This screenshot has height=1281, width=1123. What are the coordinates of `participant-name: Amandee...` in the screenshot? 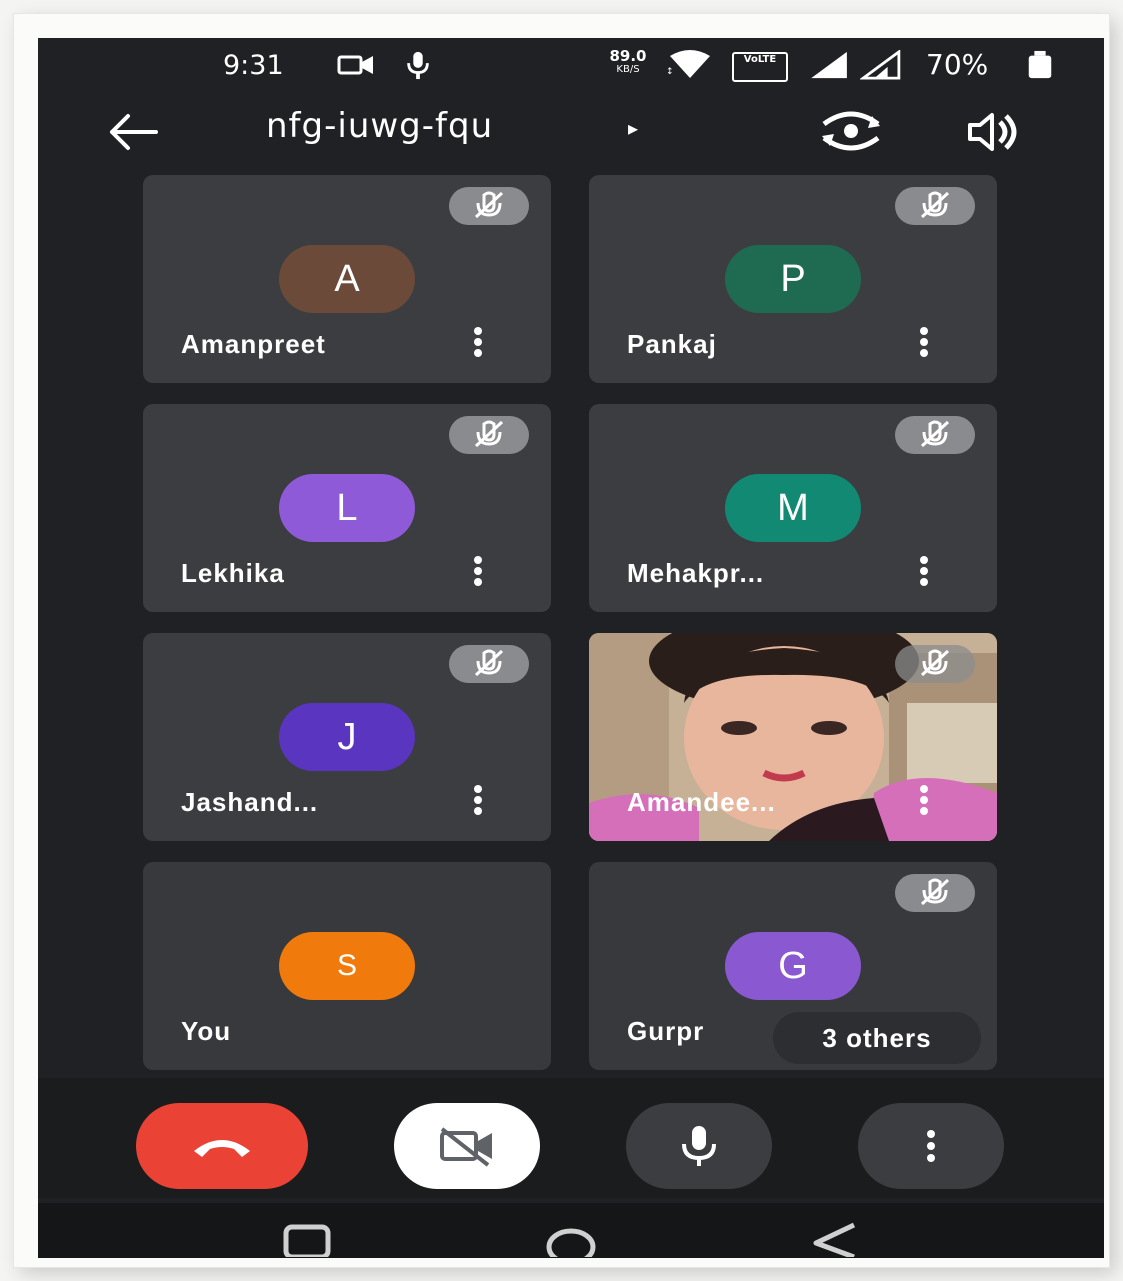 It's located at (701, 802).